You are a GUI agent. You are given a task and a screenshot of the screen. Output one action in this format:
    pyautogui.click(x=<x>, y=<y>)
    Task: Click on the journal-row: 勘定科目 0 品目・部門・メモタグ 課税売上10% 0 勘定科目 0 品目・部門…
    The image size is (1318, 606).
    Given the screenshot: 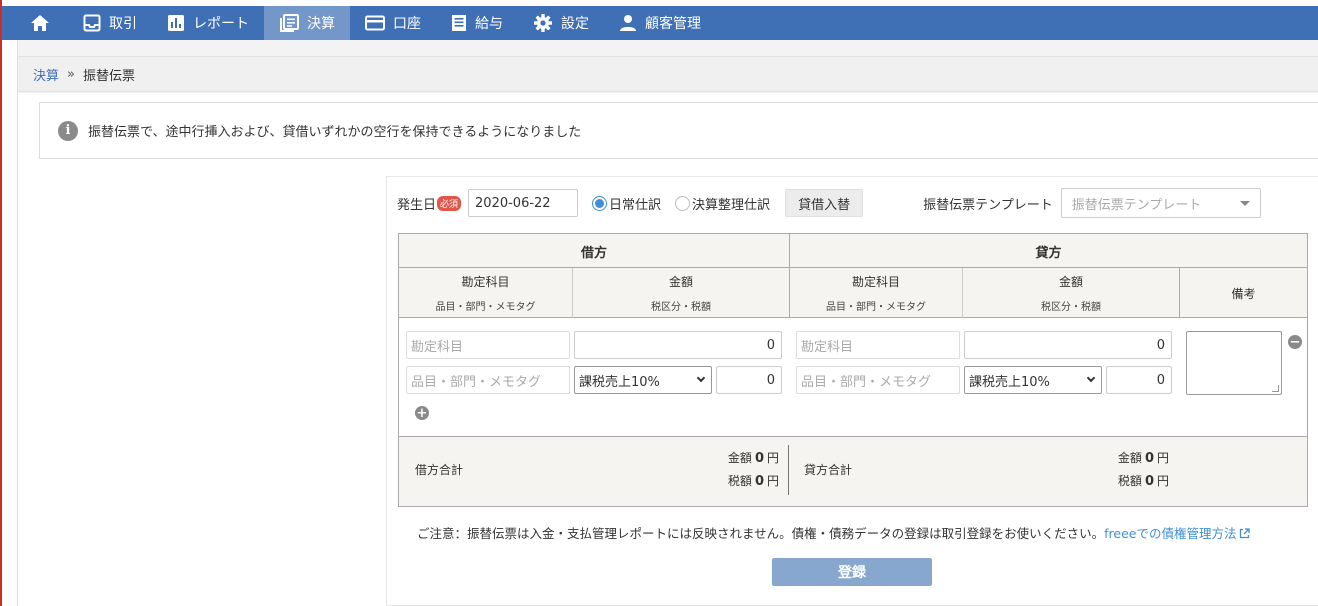 What is the action you would take?
    pyautogui.click(x=853, y=376)
    